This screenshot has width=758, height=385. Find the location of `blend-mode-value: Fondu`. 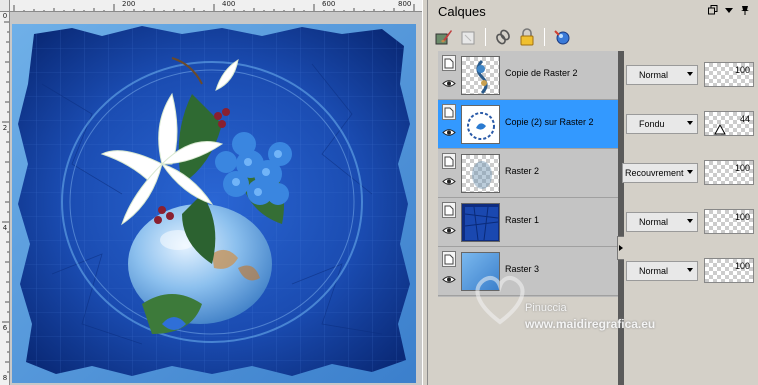

blend-mode-value: Fondu is located at coordinates (652, 124).